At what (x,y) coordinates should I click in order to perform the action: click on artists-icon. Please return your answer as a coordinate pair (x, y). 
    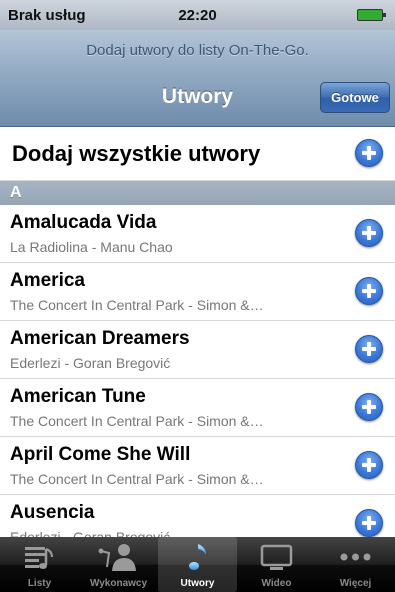
    Looking at the image, I should click on (117, 557).